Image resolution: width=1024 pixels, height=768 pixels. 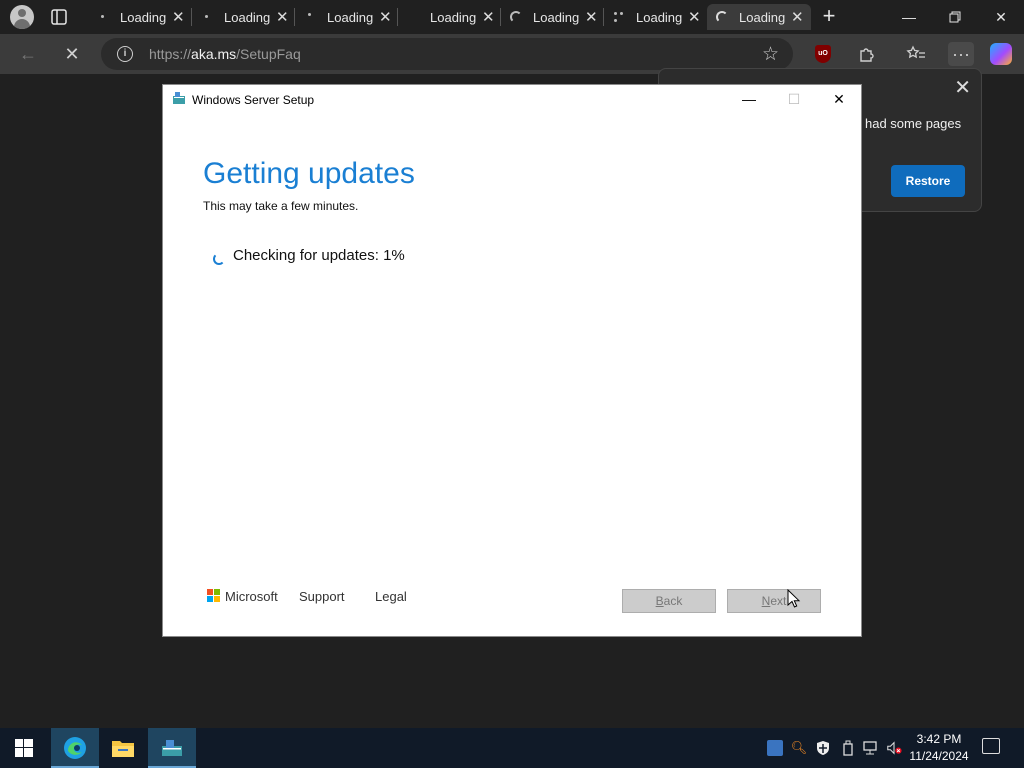 What do you see at coordinates (322, 596) in the screenshot?
I see `support-link: Support` at bounding box center [322, 596].